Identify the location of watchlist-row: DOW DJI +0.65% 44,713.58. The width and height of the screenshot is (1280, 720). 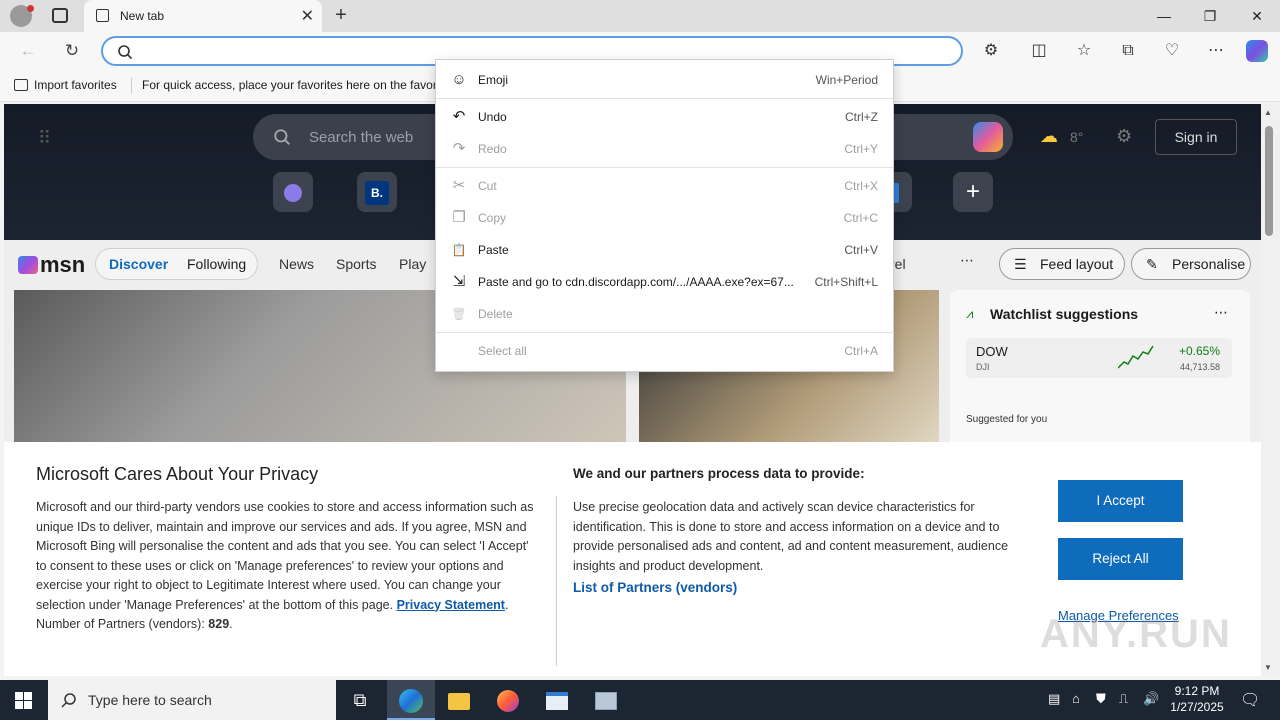
(1099, 358).